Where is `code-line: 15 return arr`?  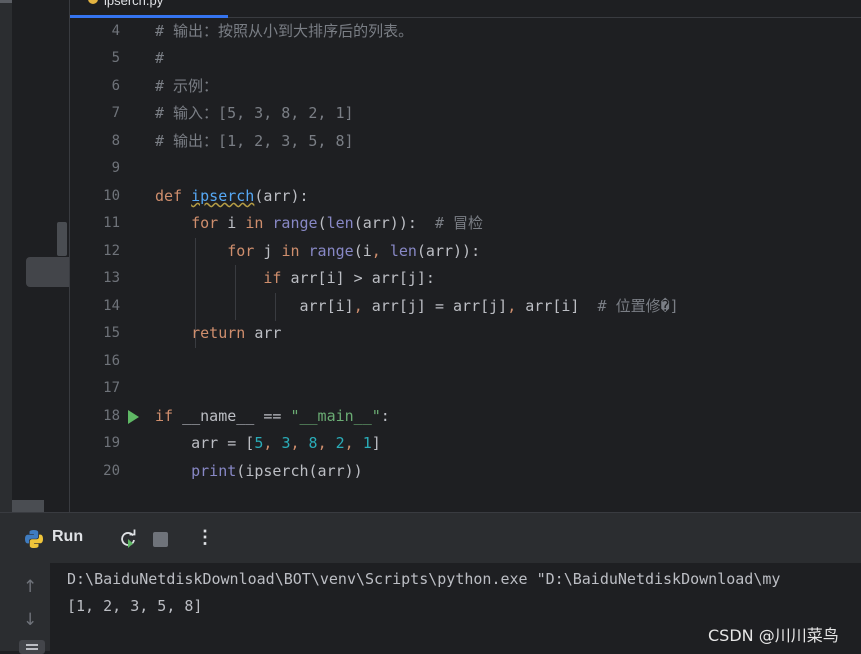
code-line: 15 return arr is located at coordinates (465, 333).